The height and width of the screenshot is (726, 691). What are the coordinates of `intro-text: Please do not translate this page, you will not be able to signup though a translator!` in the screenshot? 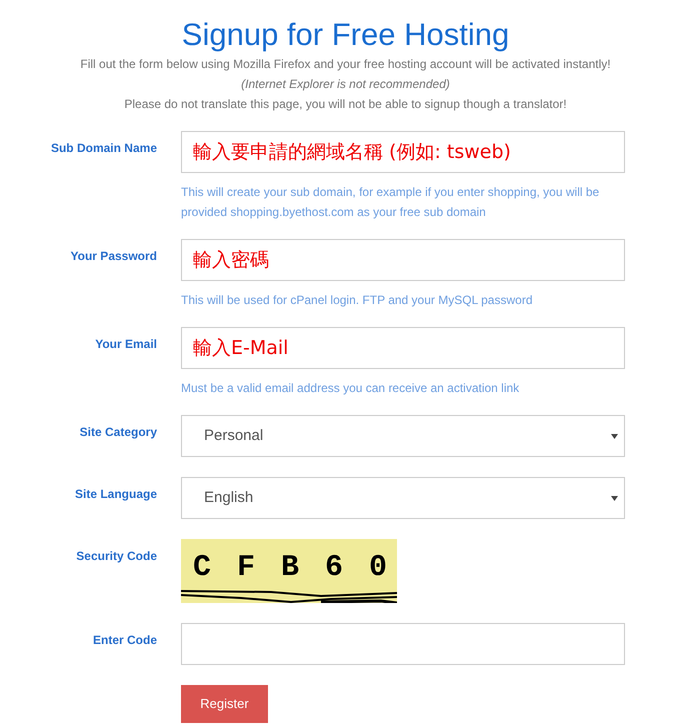 It's located at (345, 104).